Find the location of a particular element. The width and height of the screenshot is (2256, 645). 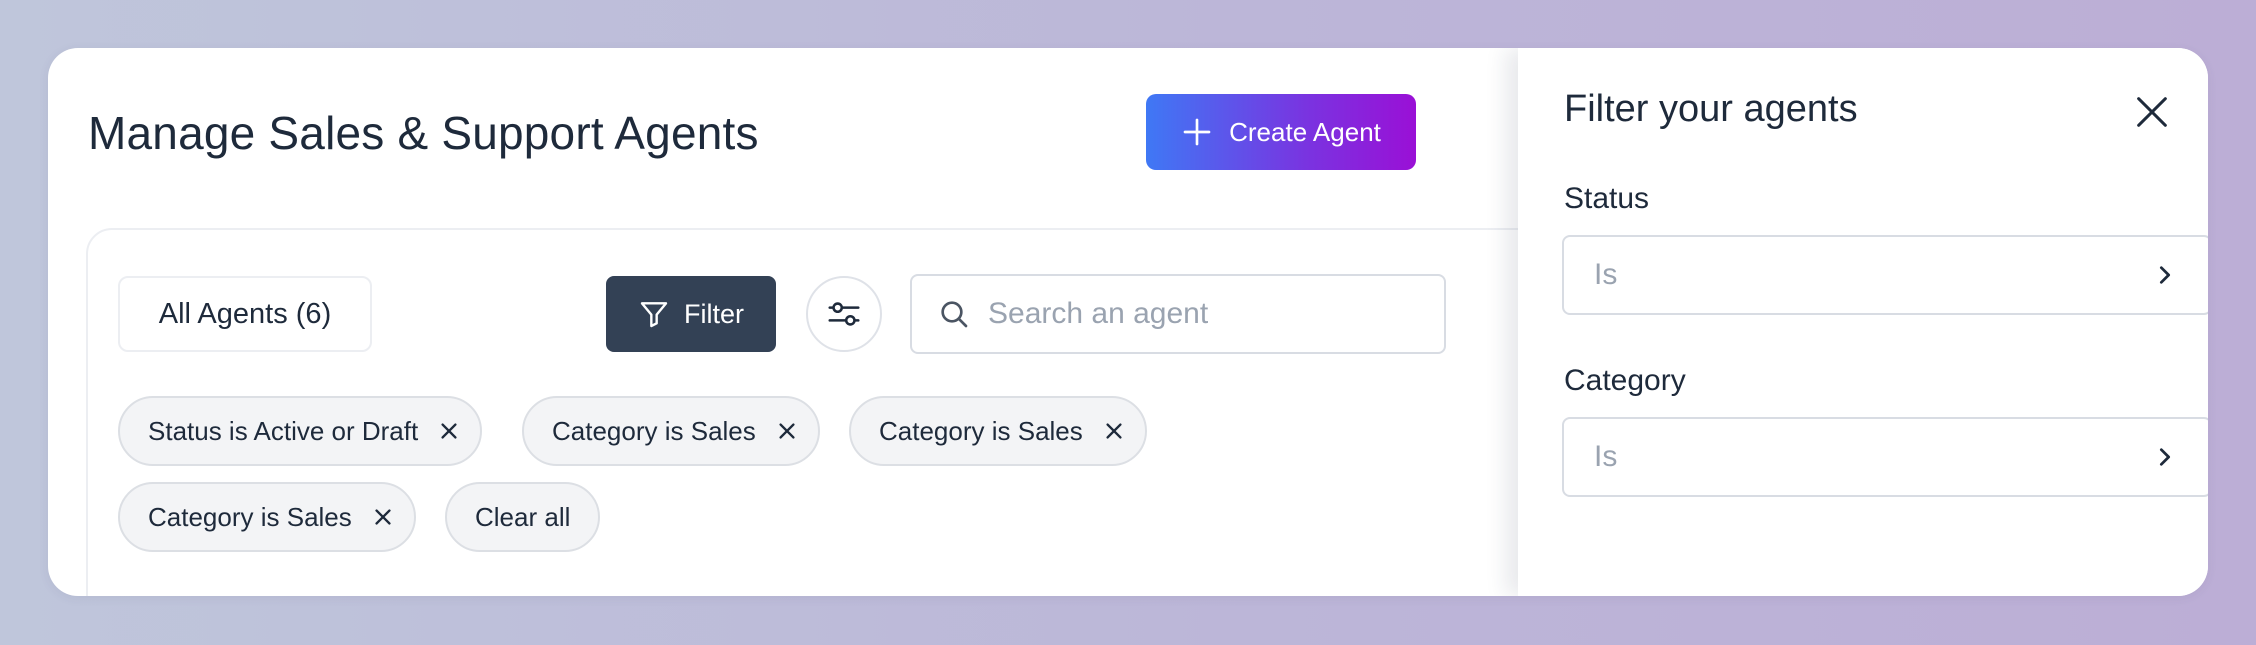

all-agents-tab: All Agents (6) is located at coordinates (245, 314).